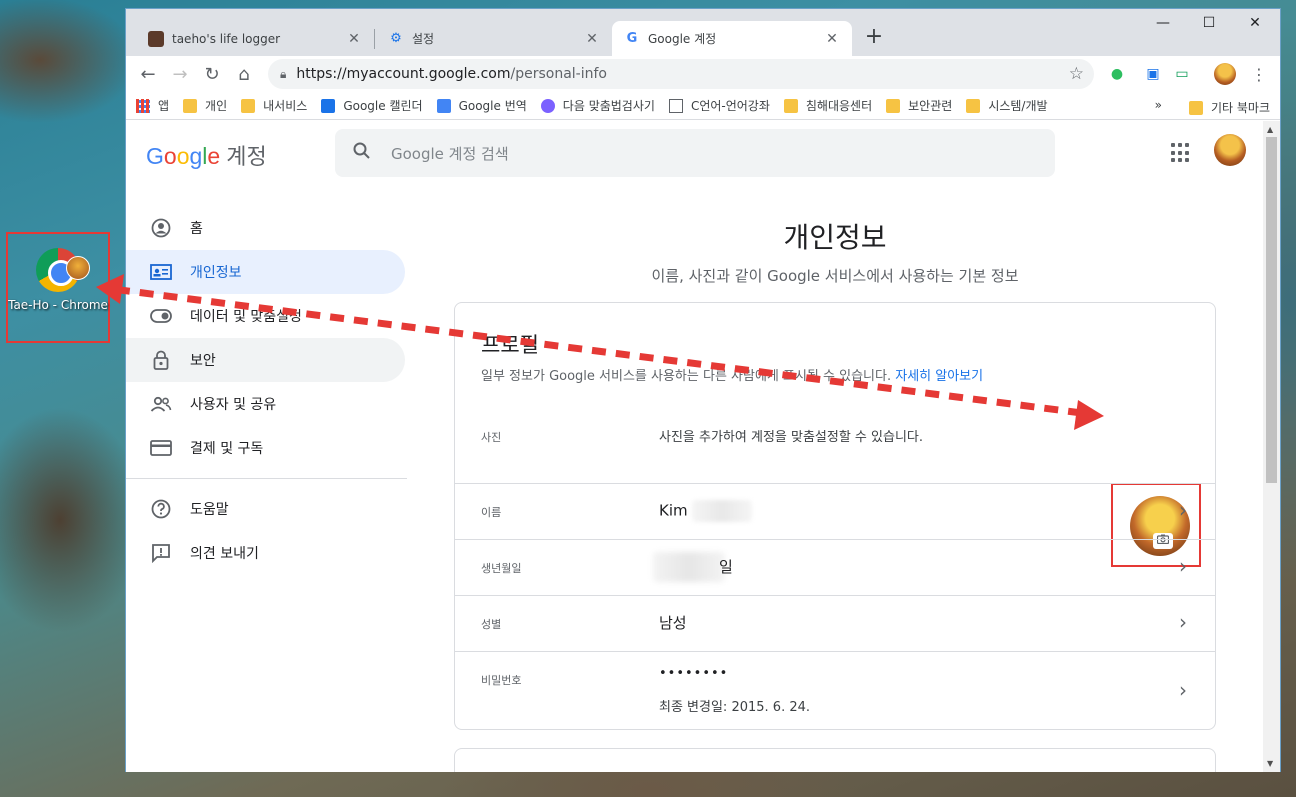 The width and height of the screenshot is (1296, 797). I want to click on sidebar-item-feedback: 의견 보내기, so click(265, 553).